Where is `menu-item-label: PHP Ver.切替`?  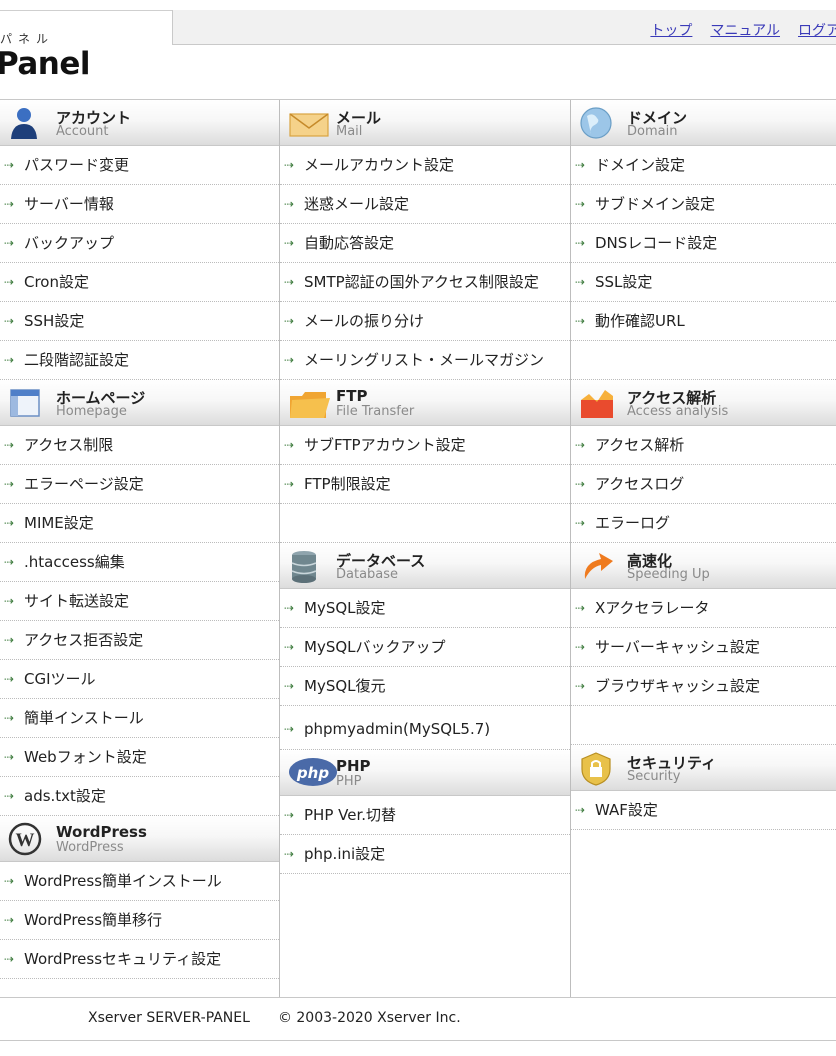 menu-item-label: PHP Ver.切替 is located at coordinates (350, 815).